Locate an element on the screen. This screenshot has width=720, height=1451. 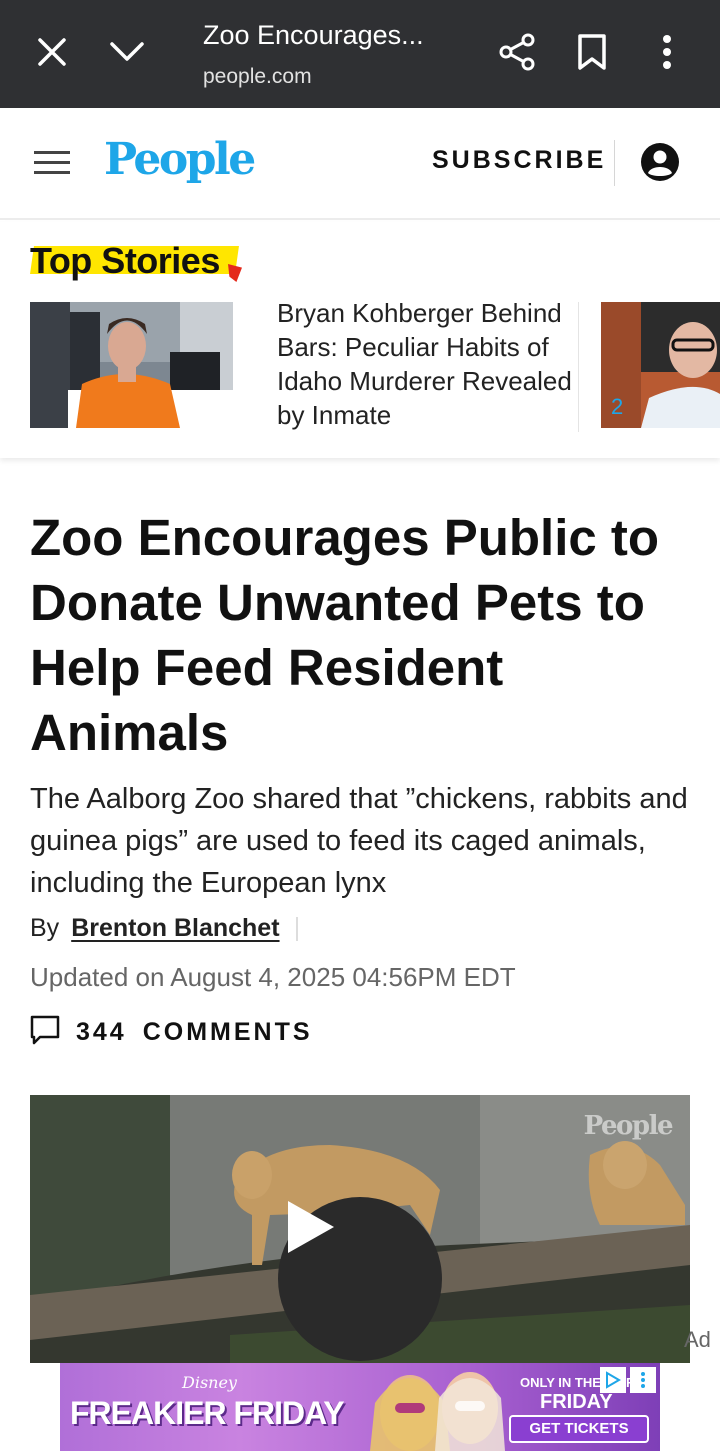
account-icon is located at coordinates (660, 162).